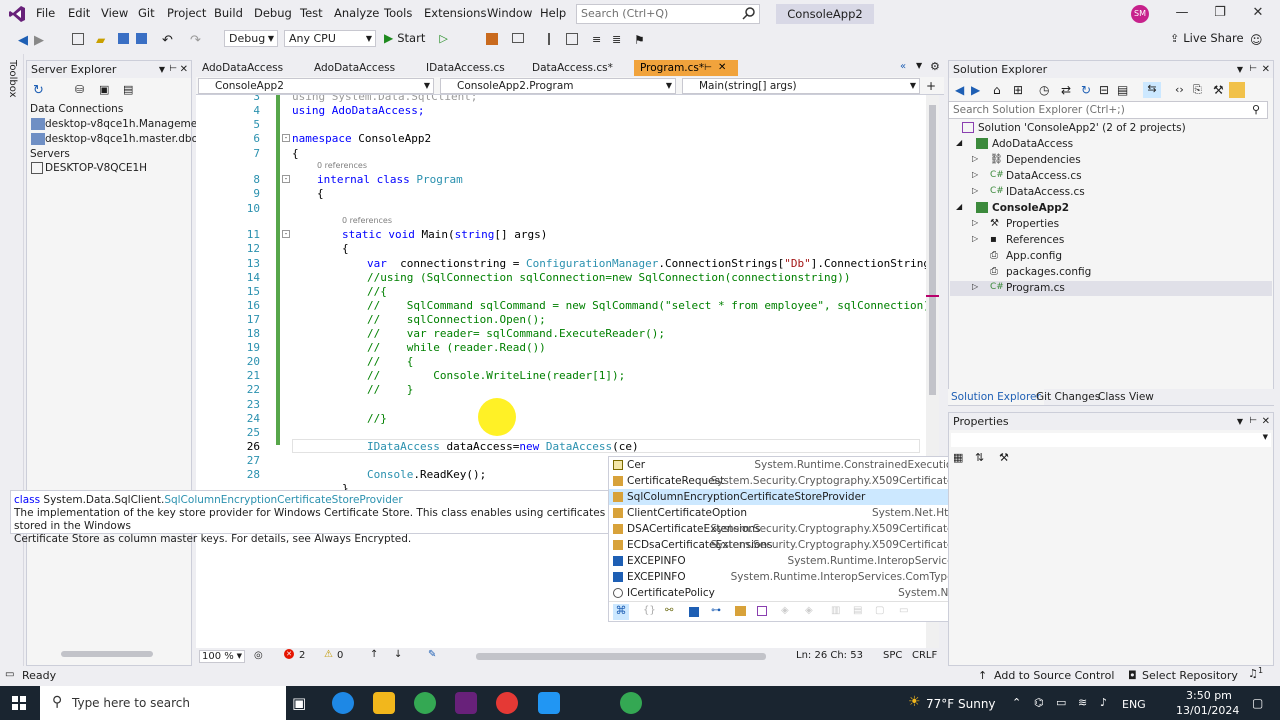 This screenshot has width=1280, height=720. What do you see at coordinates (1179, 89) in the screenshot?
I see `code-view-icon: ‹›` at bounding box center [1179, 89].